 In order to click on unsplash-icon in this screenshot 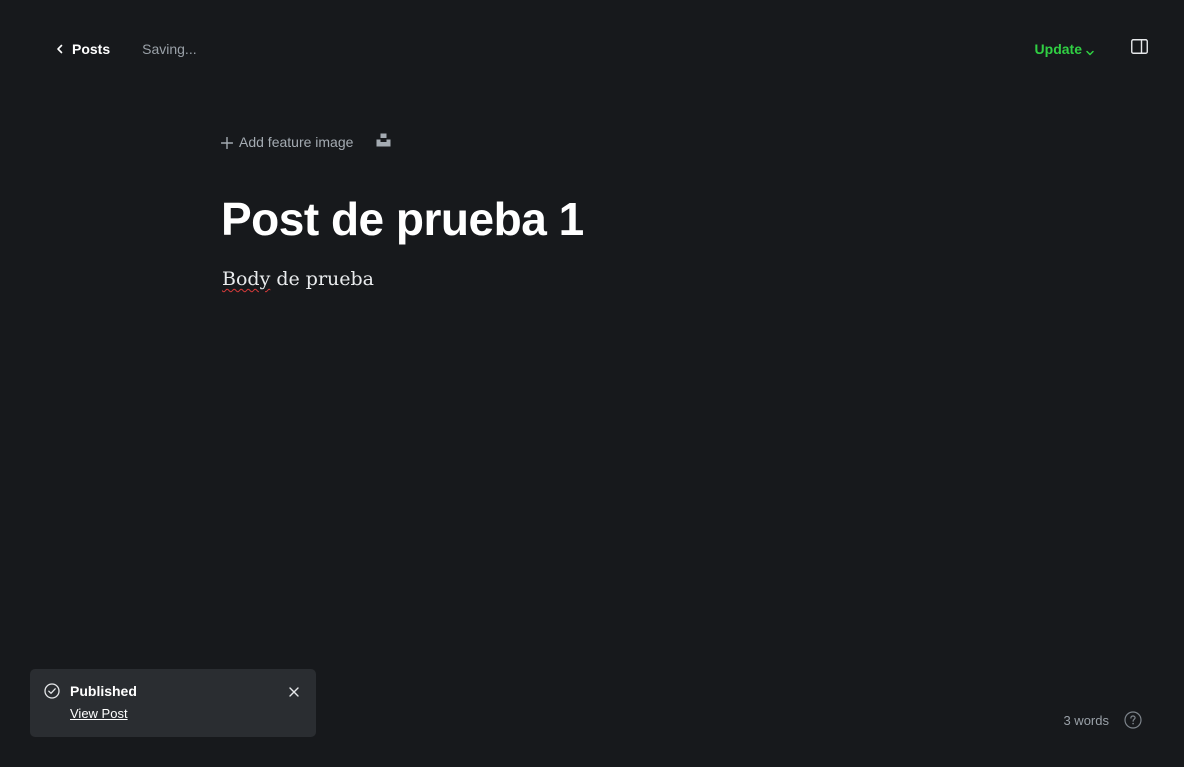, I will do `click(383, 142)`.